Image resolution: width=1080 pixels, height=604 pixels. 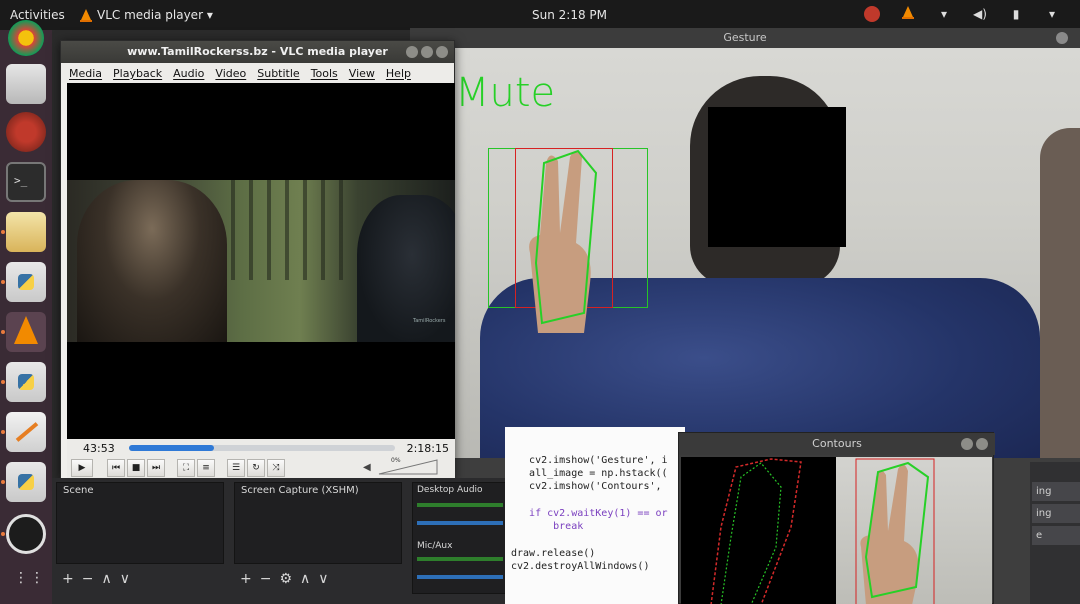 I want to click on desktop-audio-label: Desktop Audio, so click(x=450, y=490).